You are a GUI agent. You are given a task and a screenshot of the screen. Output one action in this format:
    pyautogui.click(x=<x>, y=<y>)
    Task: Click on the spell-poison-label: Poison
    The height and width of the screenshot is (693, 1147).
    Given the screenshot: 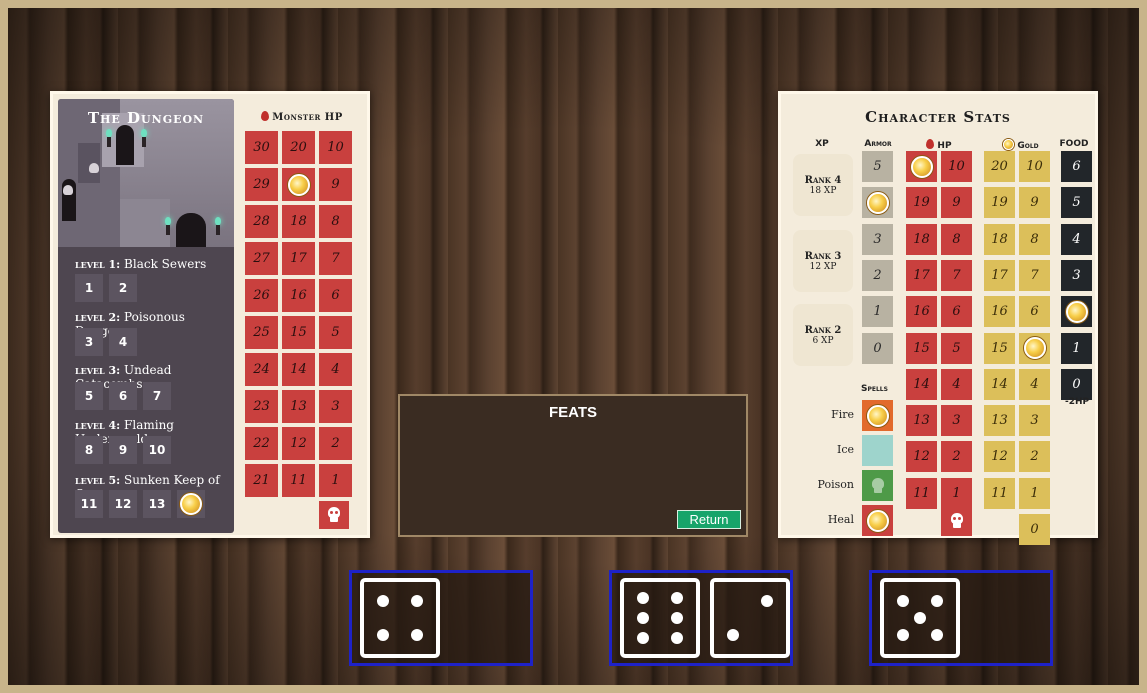 What is the action you would take?
    pyautogui.click(x=835, y=484)
    